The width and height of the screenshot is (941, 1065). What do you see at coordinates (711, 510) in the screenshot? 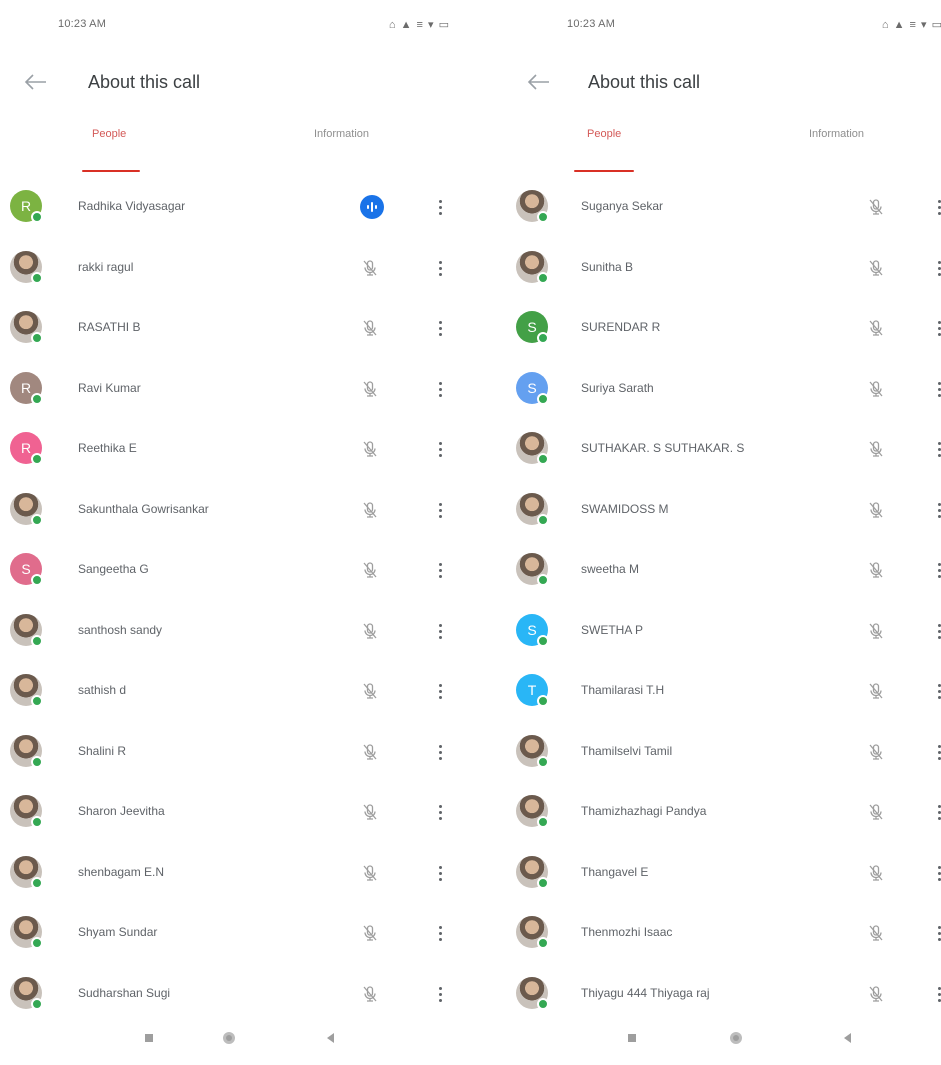
I see `participant-row: SWAMIDOSS M` at bounding box center [711, 510].